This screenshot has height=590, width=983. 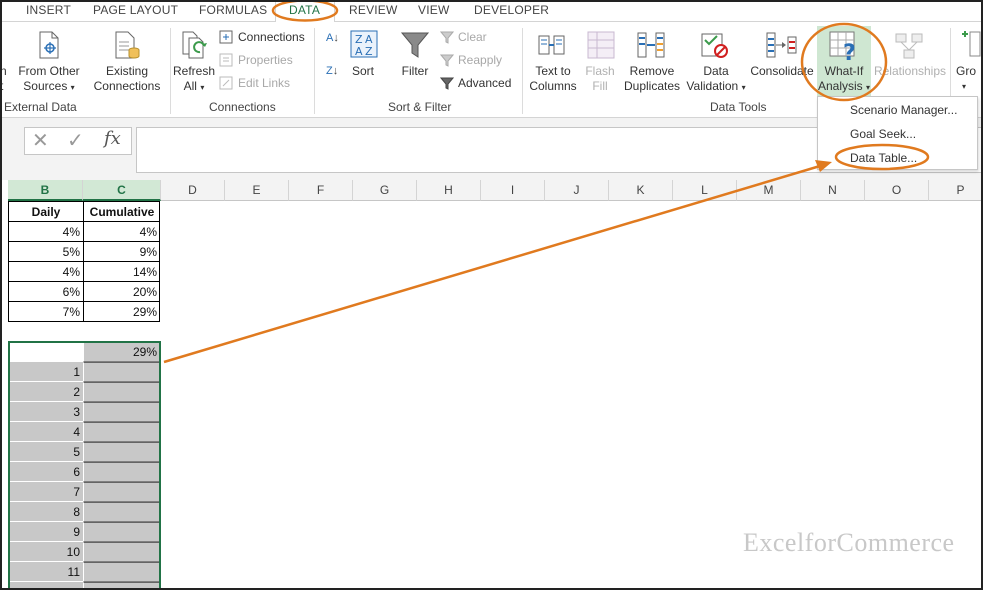 I want to click on watermark-logo: ExcelforCommerce, so click(x=849, y=542).